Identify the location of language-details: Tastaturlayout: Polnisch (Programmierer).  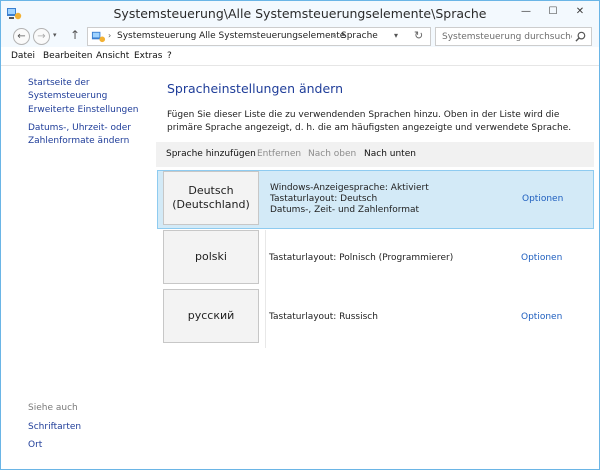
(361, 258).